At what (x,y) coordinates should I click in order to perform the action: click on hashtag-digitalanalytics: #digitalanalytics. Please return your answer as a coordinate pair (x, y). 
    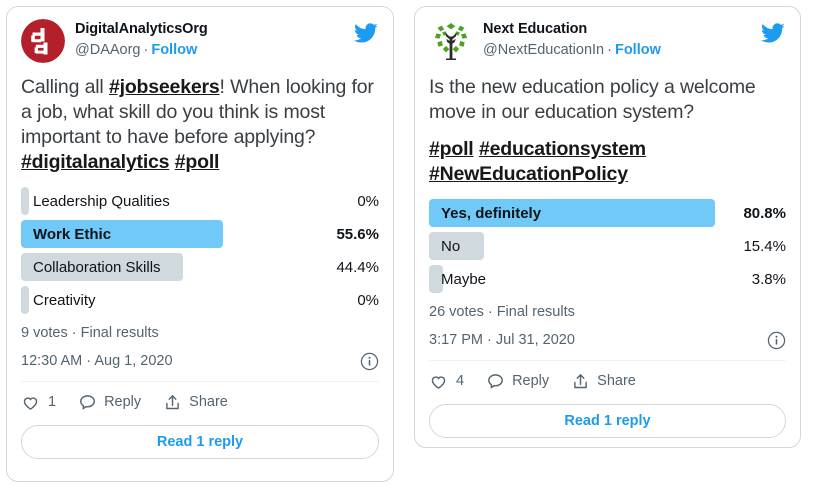
    Looking at the image, I should click on (95, 162).